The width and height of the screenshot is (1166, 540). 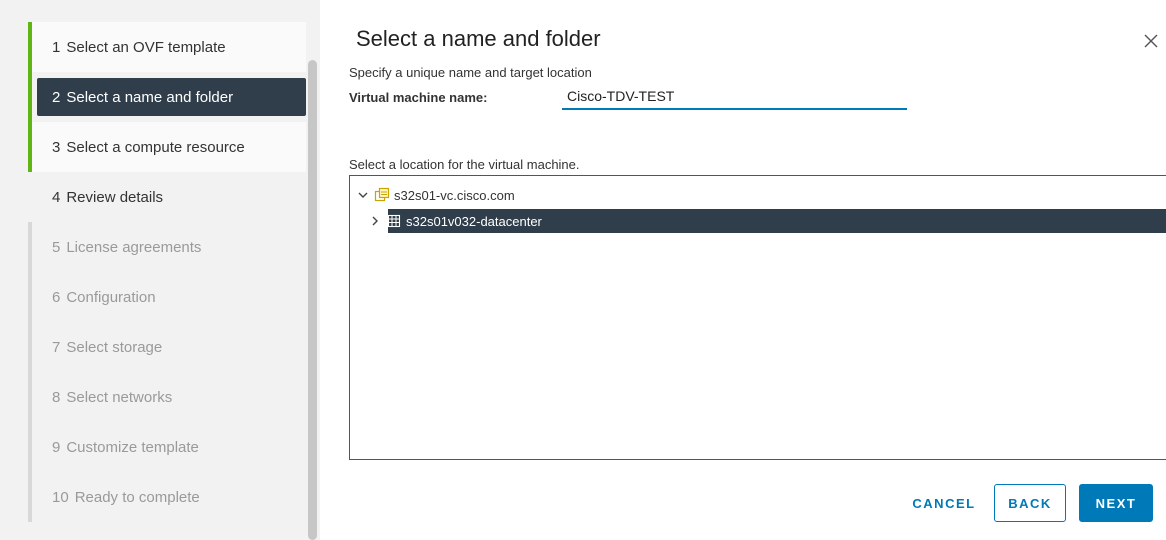 What do you see at coordinates (111, 297) in the screenshot?
I see `step-label: Configuration` at bounding box center [111, 297].